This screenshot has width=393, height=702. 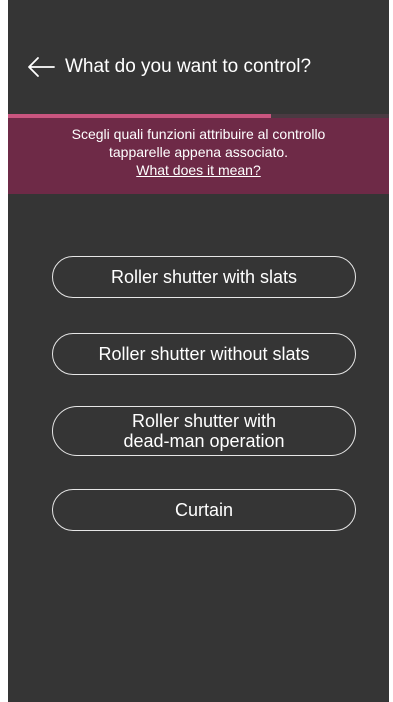 I want to click on option-label: Roller shutter without slats, so click(x=204, y=354).